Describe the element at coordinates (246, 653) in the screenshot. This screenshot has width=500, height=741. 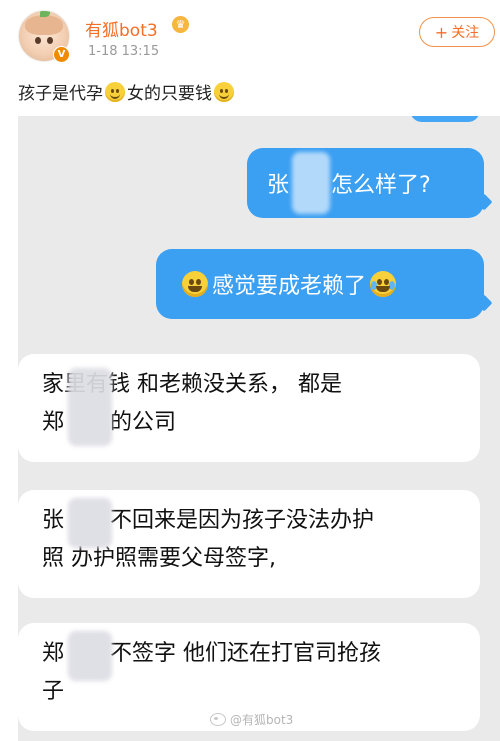
I see `message-text-end: 不签字 他们还在打官司抢孩` at that location.